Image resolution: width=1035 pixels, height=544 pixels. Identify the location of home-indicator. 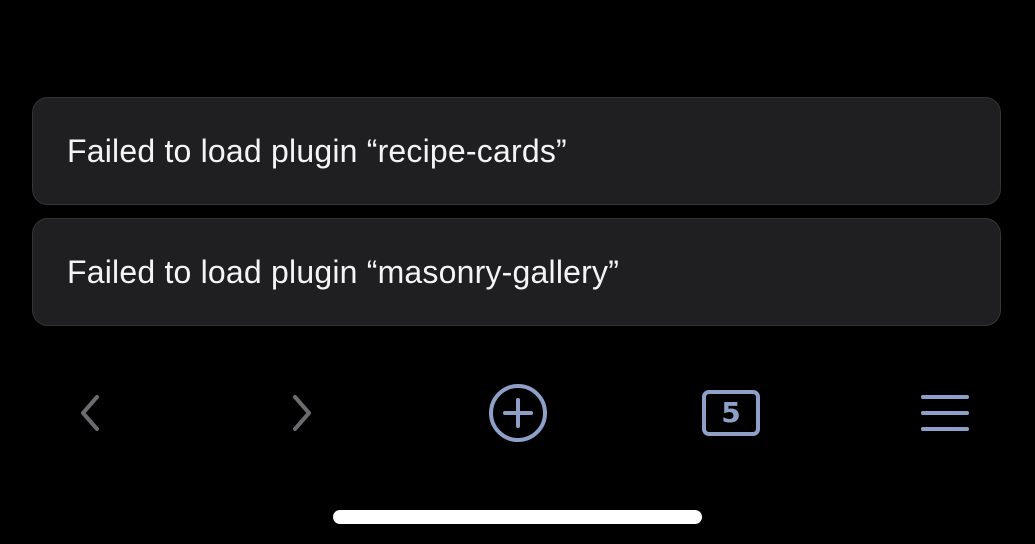
(517, 517).